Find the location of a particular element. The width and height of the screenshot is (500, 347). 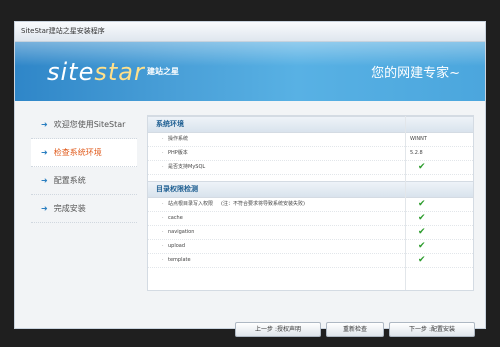

row-label-text: 站点根目录写入权限 is located at coordinates (191, 204).